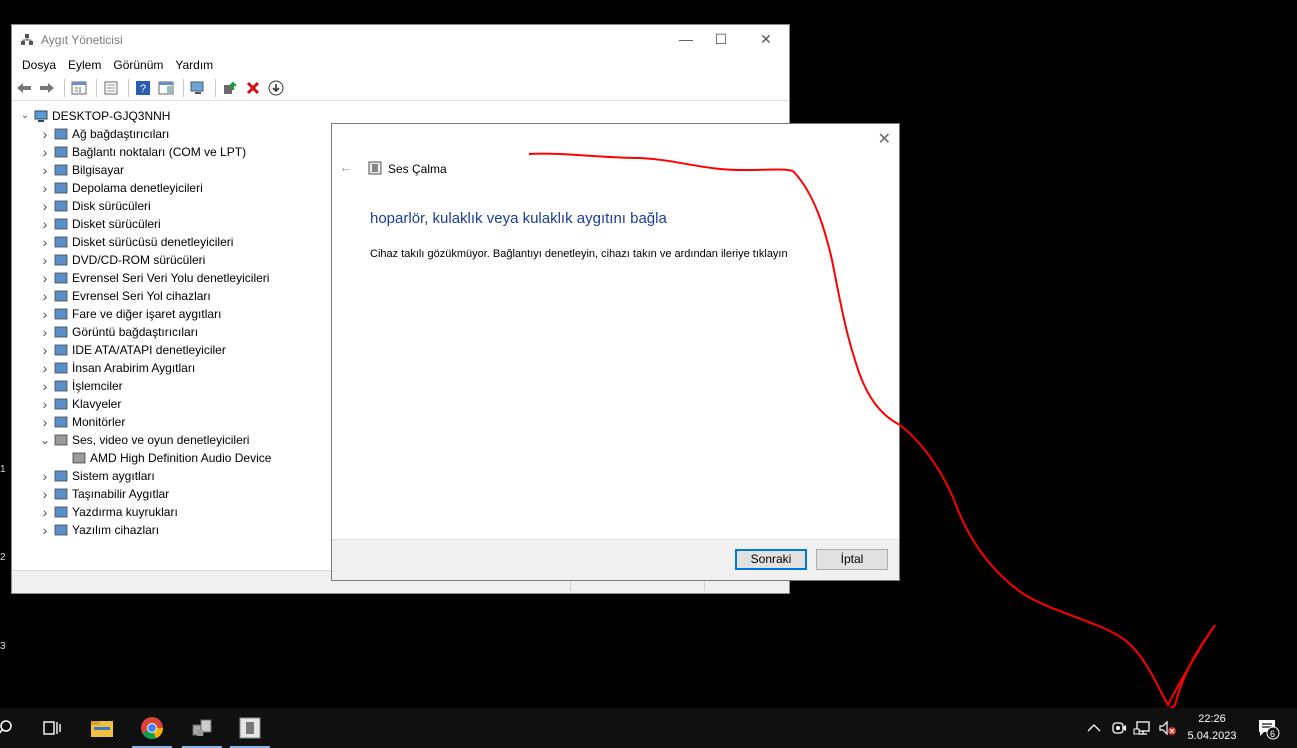 The height and width of the screenshot is (748, 1297). What do you see at coordinates (61, 152) in the screenshot?
I see `port-icon` at bounding box center [61, 152].